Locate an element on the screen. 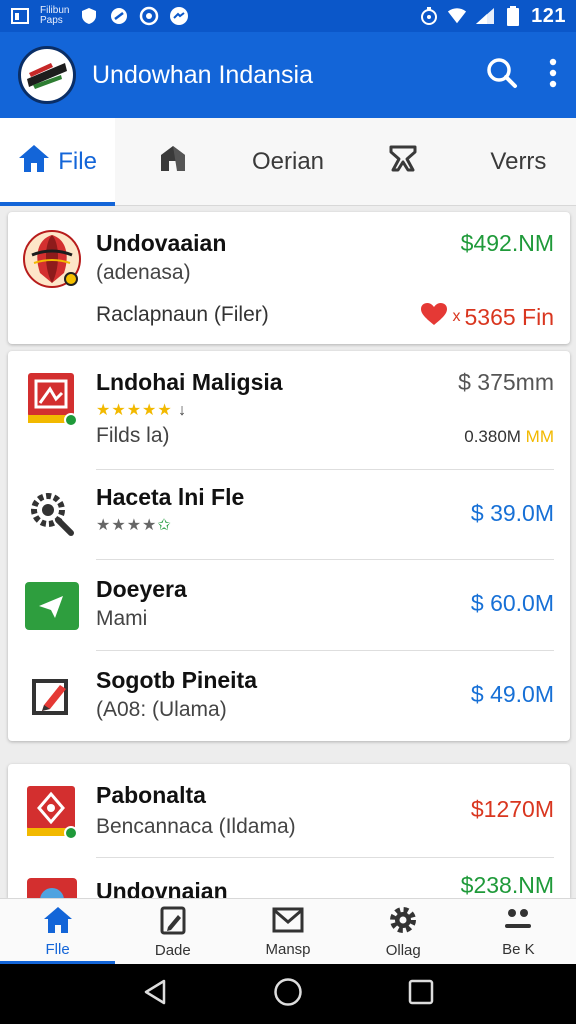 The width and height of the screenshot is (576, 1024). tab-oerian: Oerian is located at coordinates (287, 161).